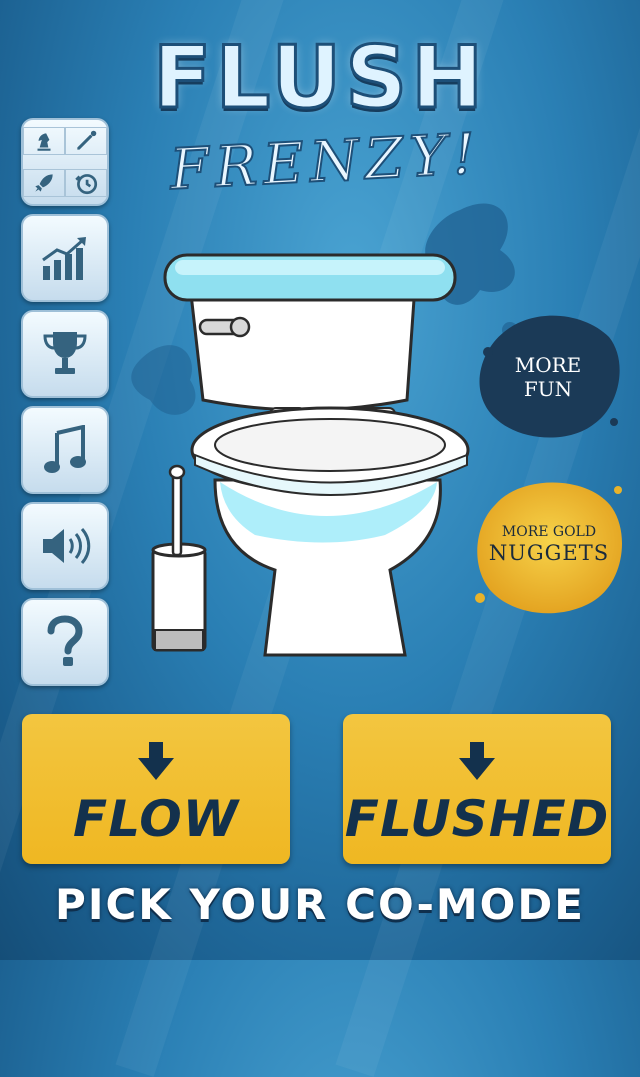 The height and width of the screenshot is (1077, 640). I want to click on more-gold-nuggets-button: MORE GOLD NUGGETS, so click(549, 545).